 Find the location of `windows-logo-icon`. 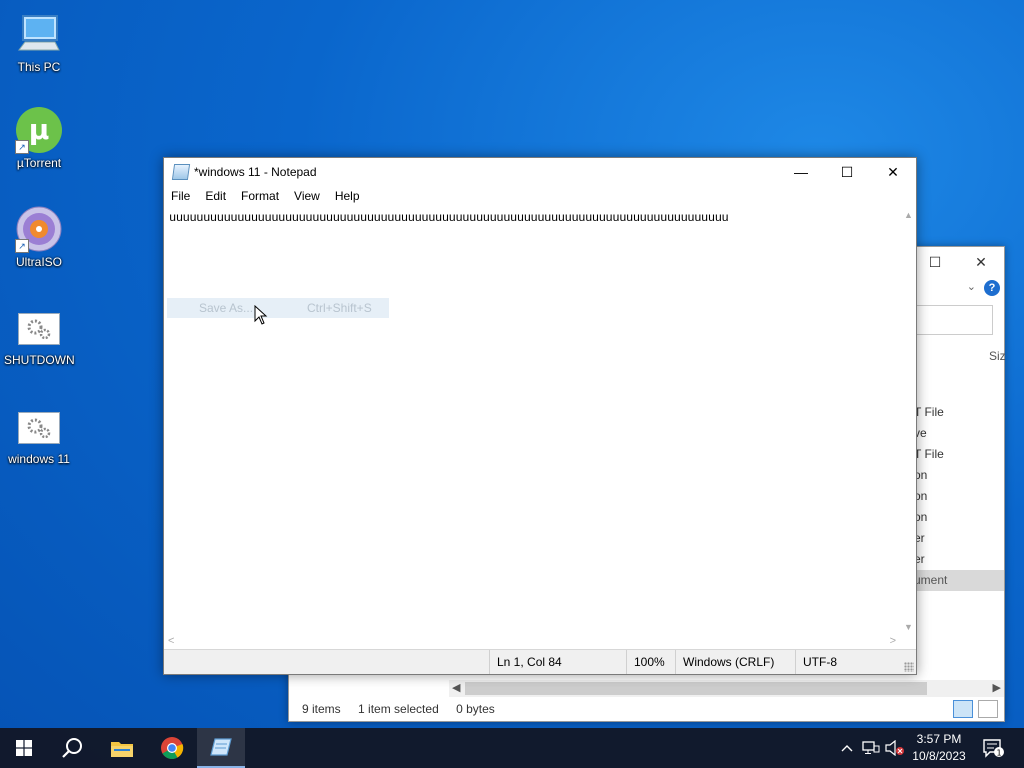

windows-logo-icon is located at coordinates (24, 748).